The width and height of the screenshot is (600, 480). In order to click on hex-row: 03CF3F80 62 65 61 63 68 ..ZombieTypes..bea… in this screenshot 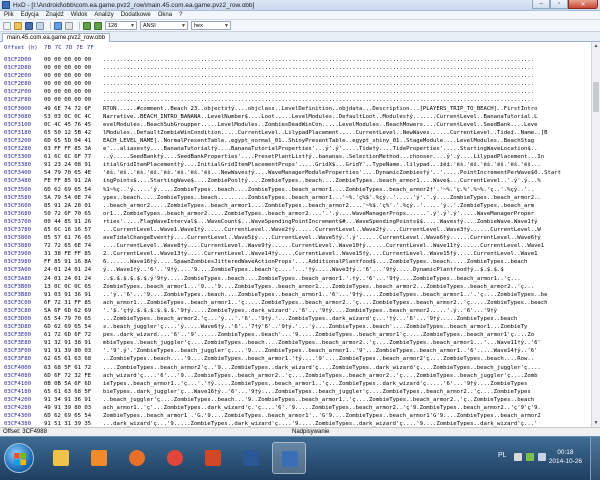, I will do `click(295, 359)`.